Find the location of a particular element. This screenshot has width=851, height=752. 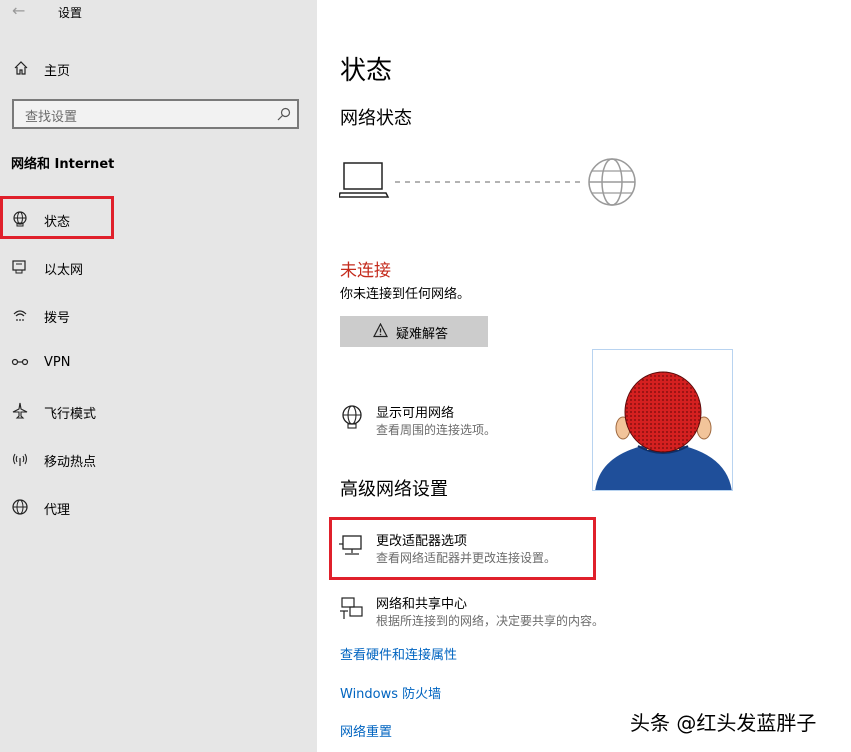

airplane-icon is located at coordinates (20, 410).